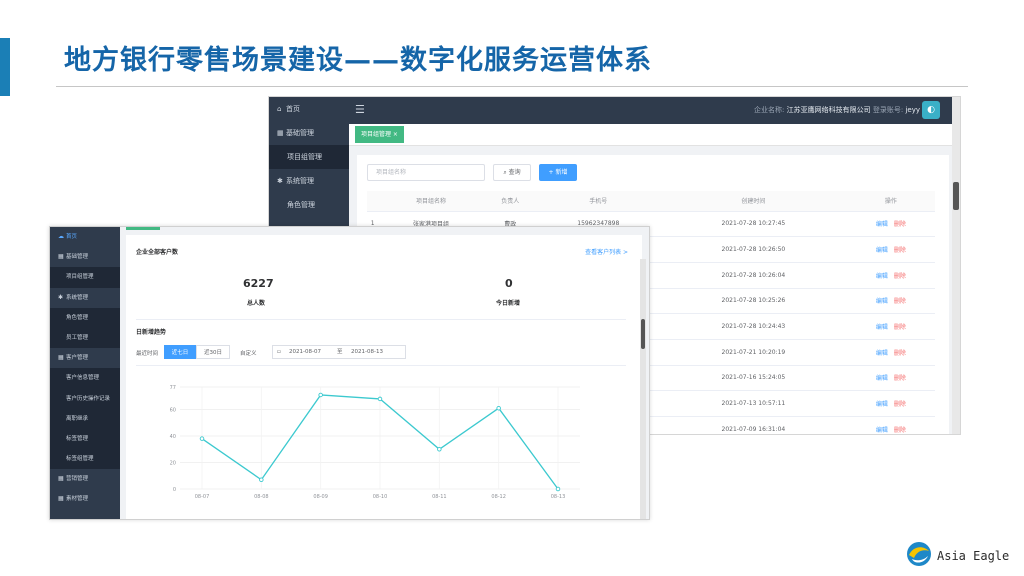  What do you see at coordinates (439, 497) in the screenshot?
I see `x-tick-label: 08-11` at bounding box center [439, 497].